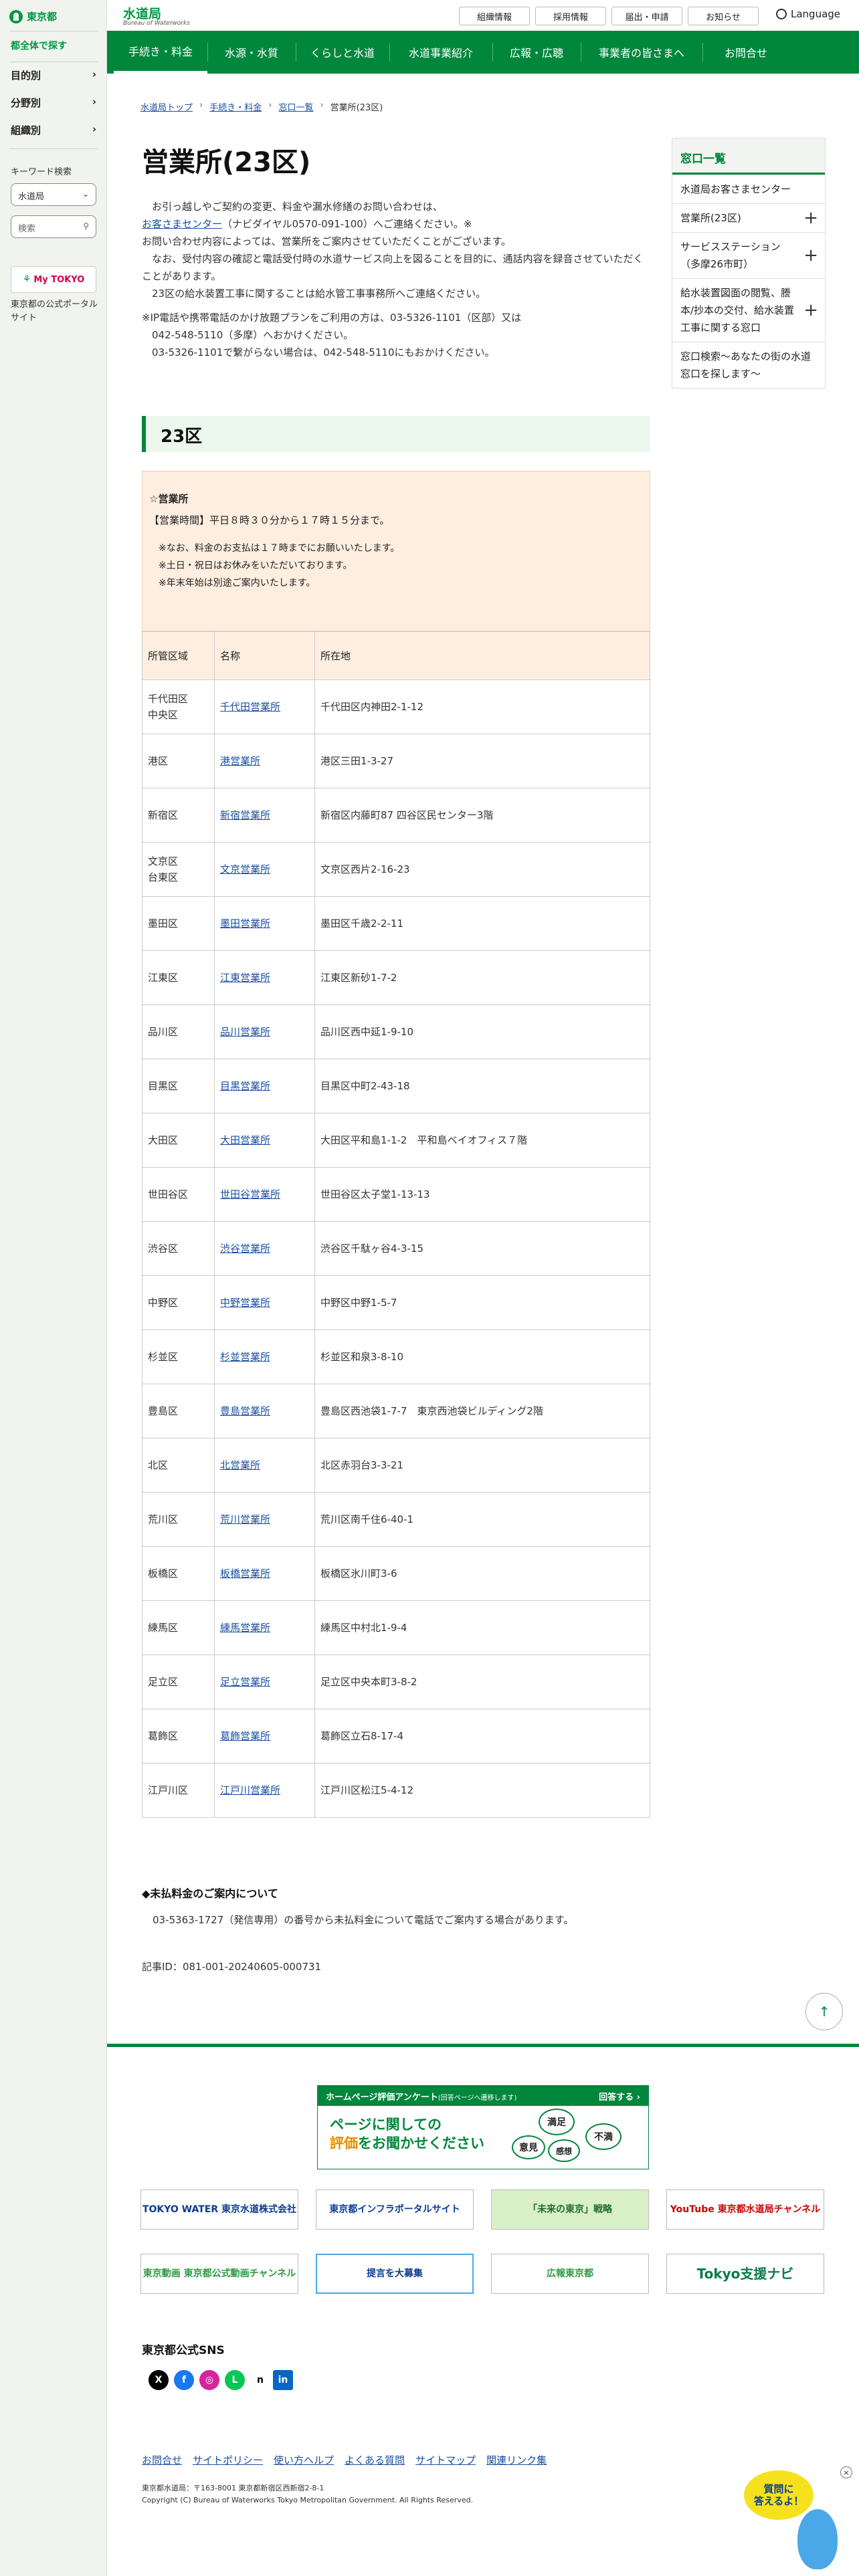 The image size is (859, 2576). Describe the element at coordinates (375, 2460) in the screenshot. I see `footer-link-faq: よくある質問` at that location.